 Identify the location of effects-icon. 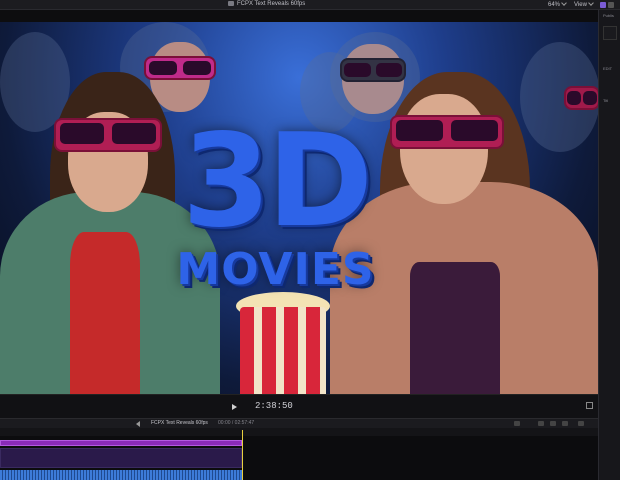
(565, 423).